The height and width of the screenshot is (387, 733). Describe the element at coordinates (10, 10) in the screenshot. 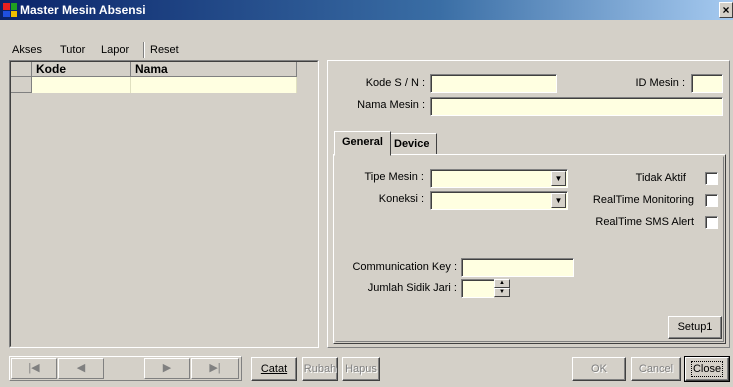

I see `app-icon` at that location.